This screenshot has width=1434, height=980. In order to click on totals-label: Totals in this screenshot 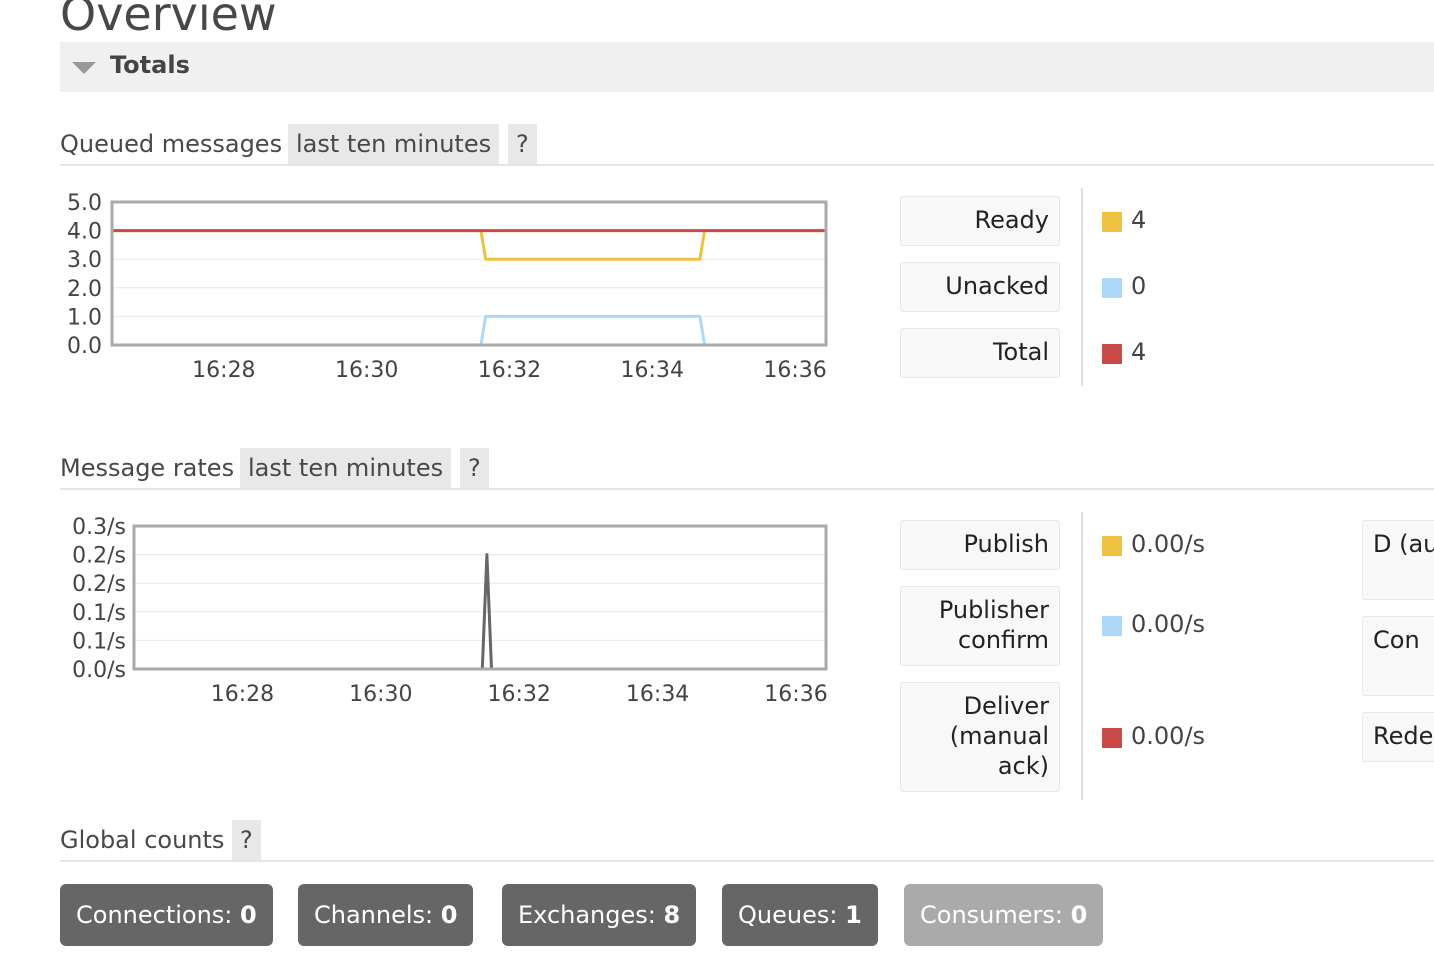, I will do `click(150, 65)`.